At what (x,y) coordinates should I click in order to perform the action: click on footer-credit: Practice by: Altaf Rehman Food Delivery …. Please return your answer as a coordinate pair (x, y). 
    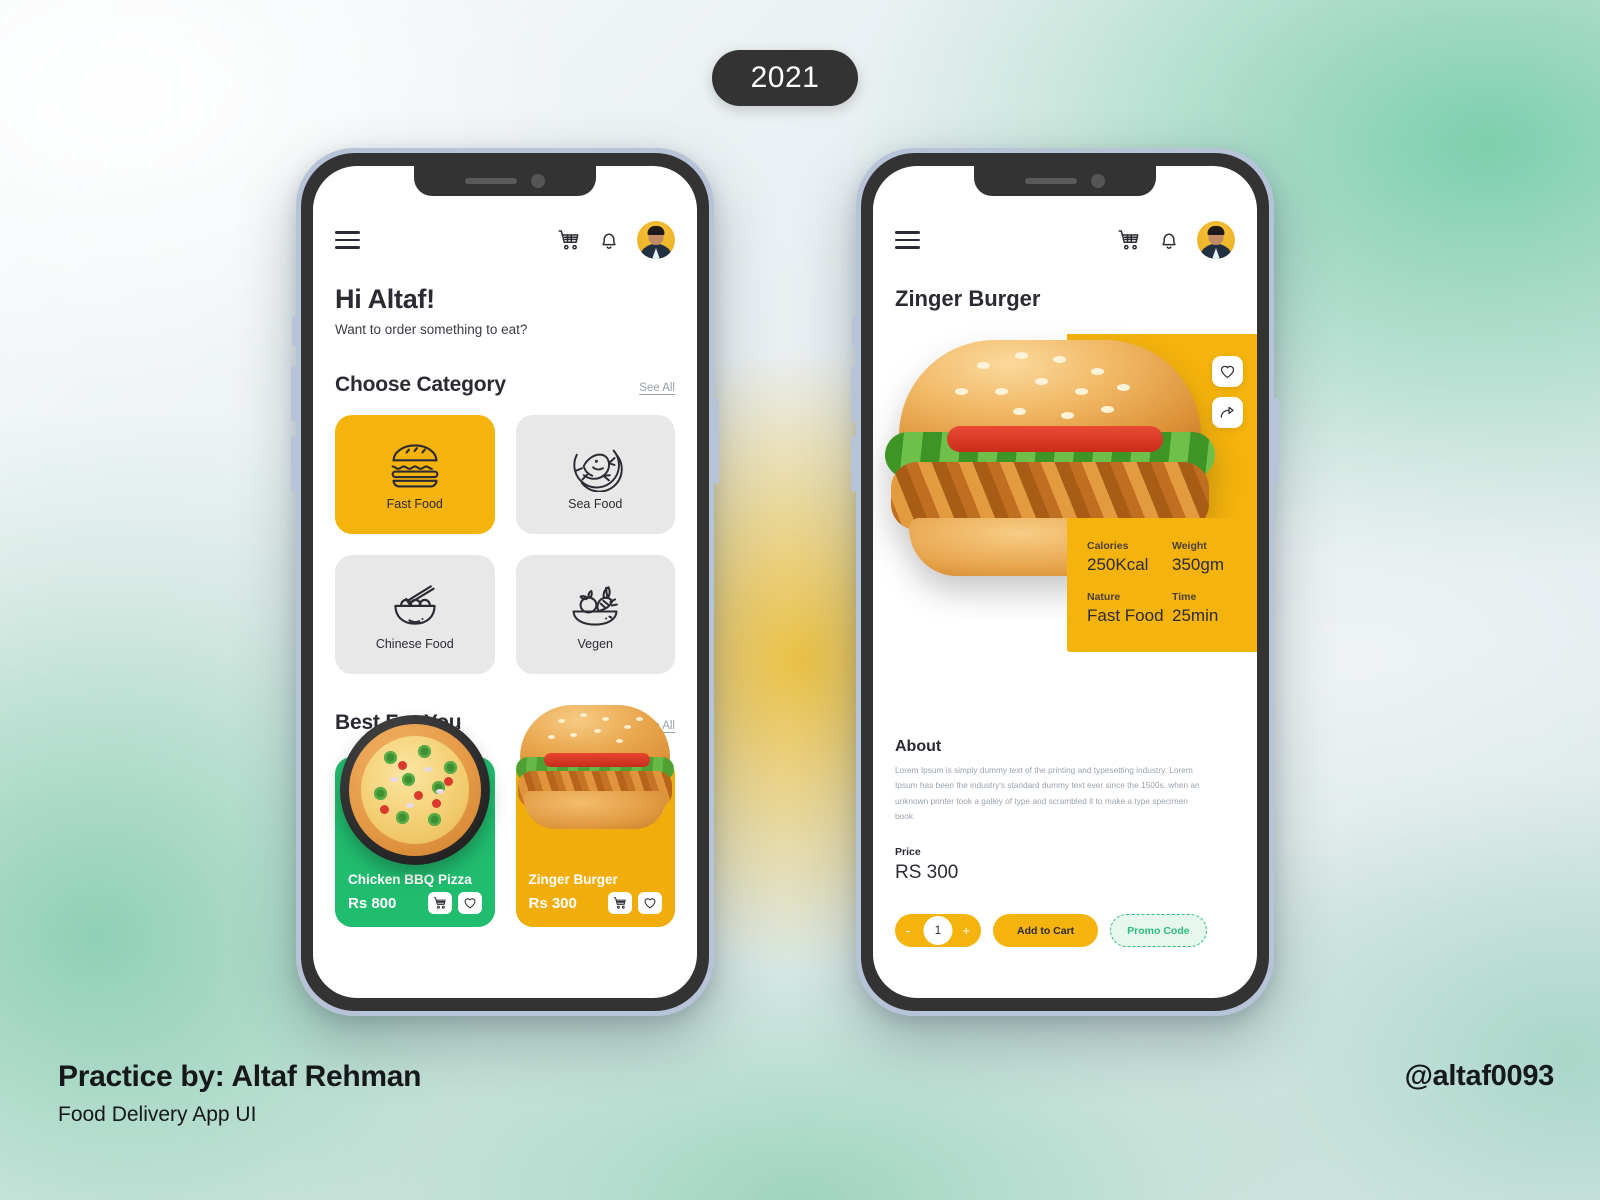
    Looking at the image, I should click on (239, 1093).